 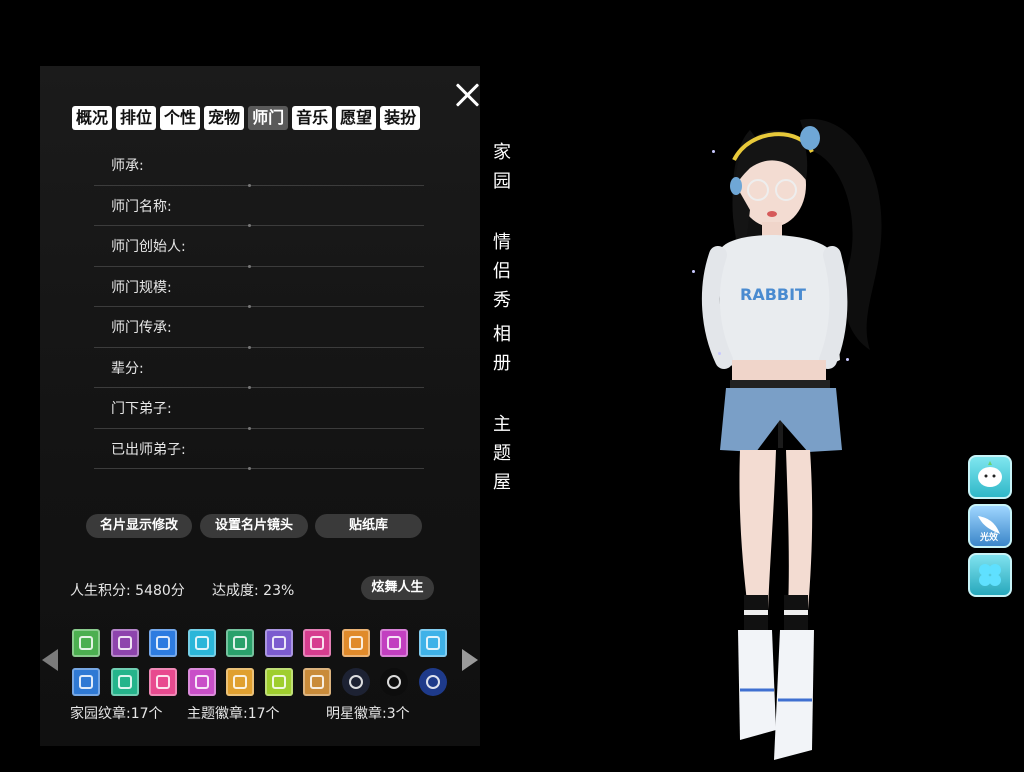 What do you see at coordinates (502, 334) in the screenshot?
I see `nav-char: 相` at bounding box center [502, 334].